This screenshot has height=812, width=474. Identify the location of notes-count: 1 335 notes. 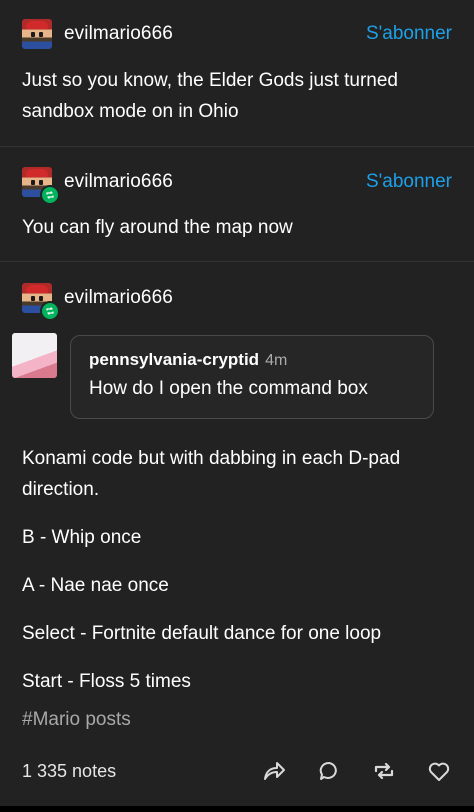
(127, 771).